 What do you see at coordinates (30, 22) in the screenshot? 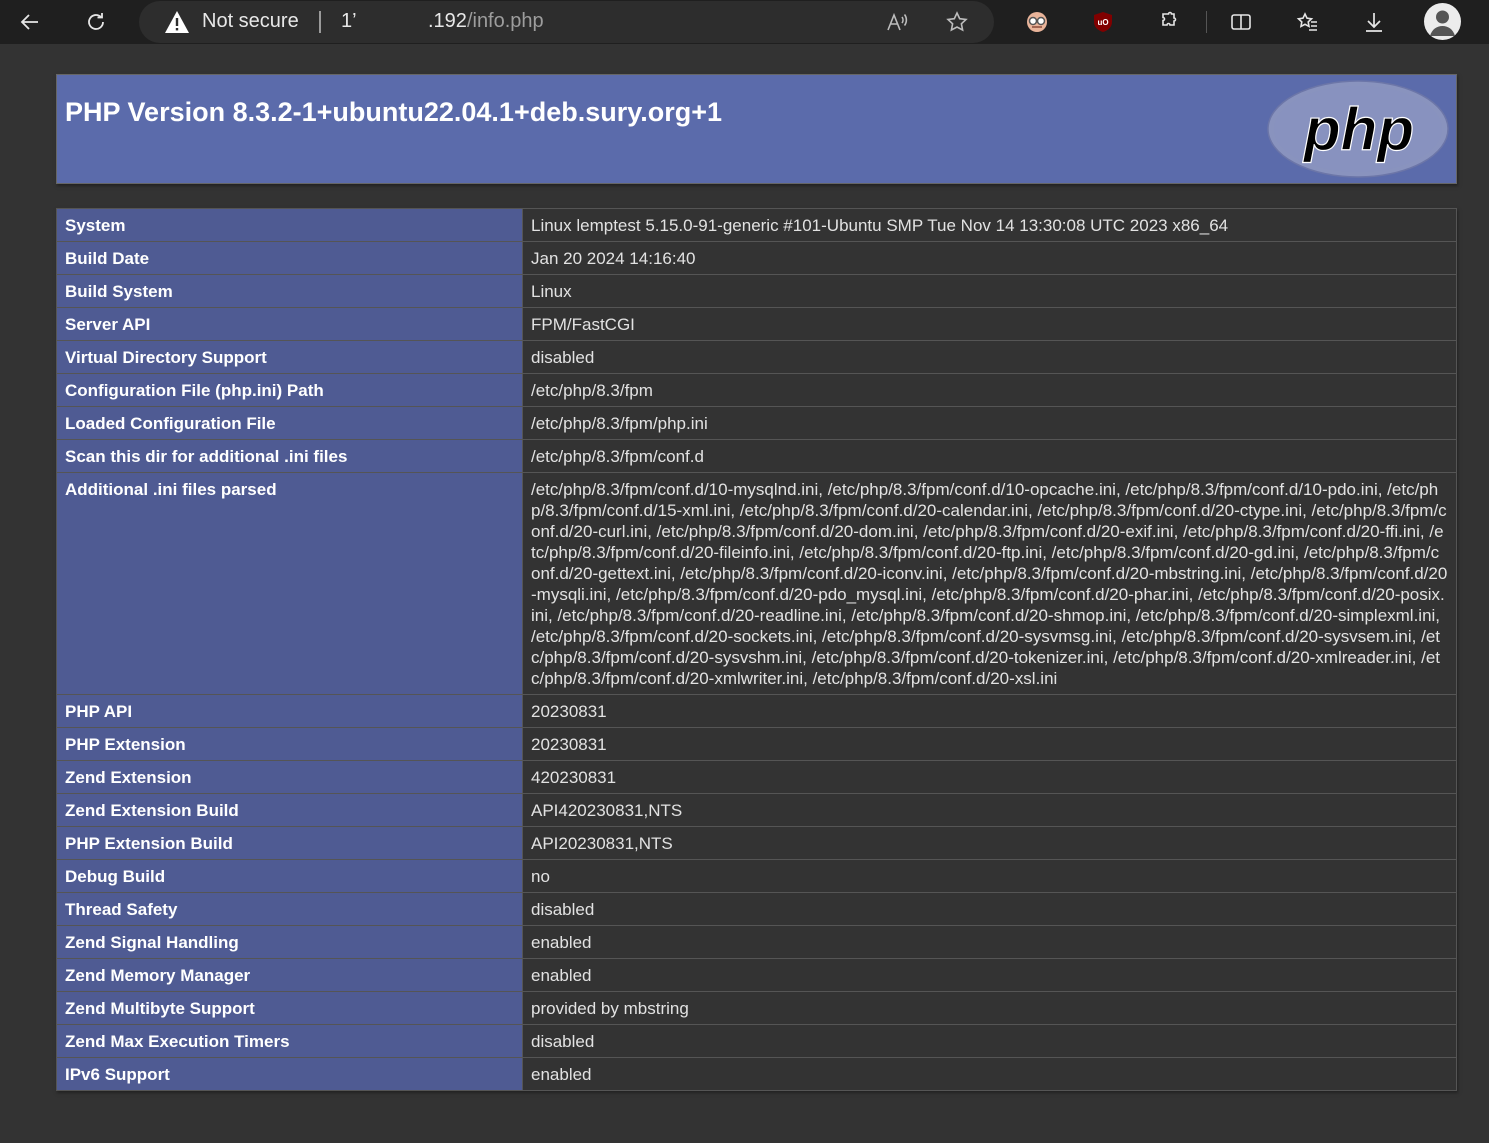
I see `back-icon` at bounding box center [30, 22].